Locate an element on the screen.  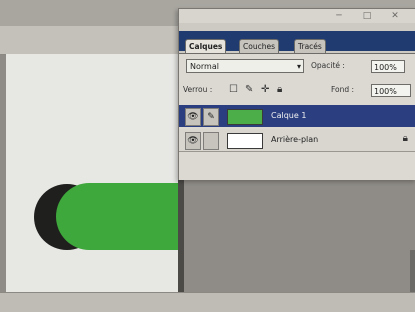
tab-traces: Tracés is located at coordinates (310, 46).